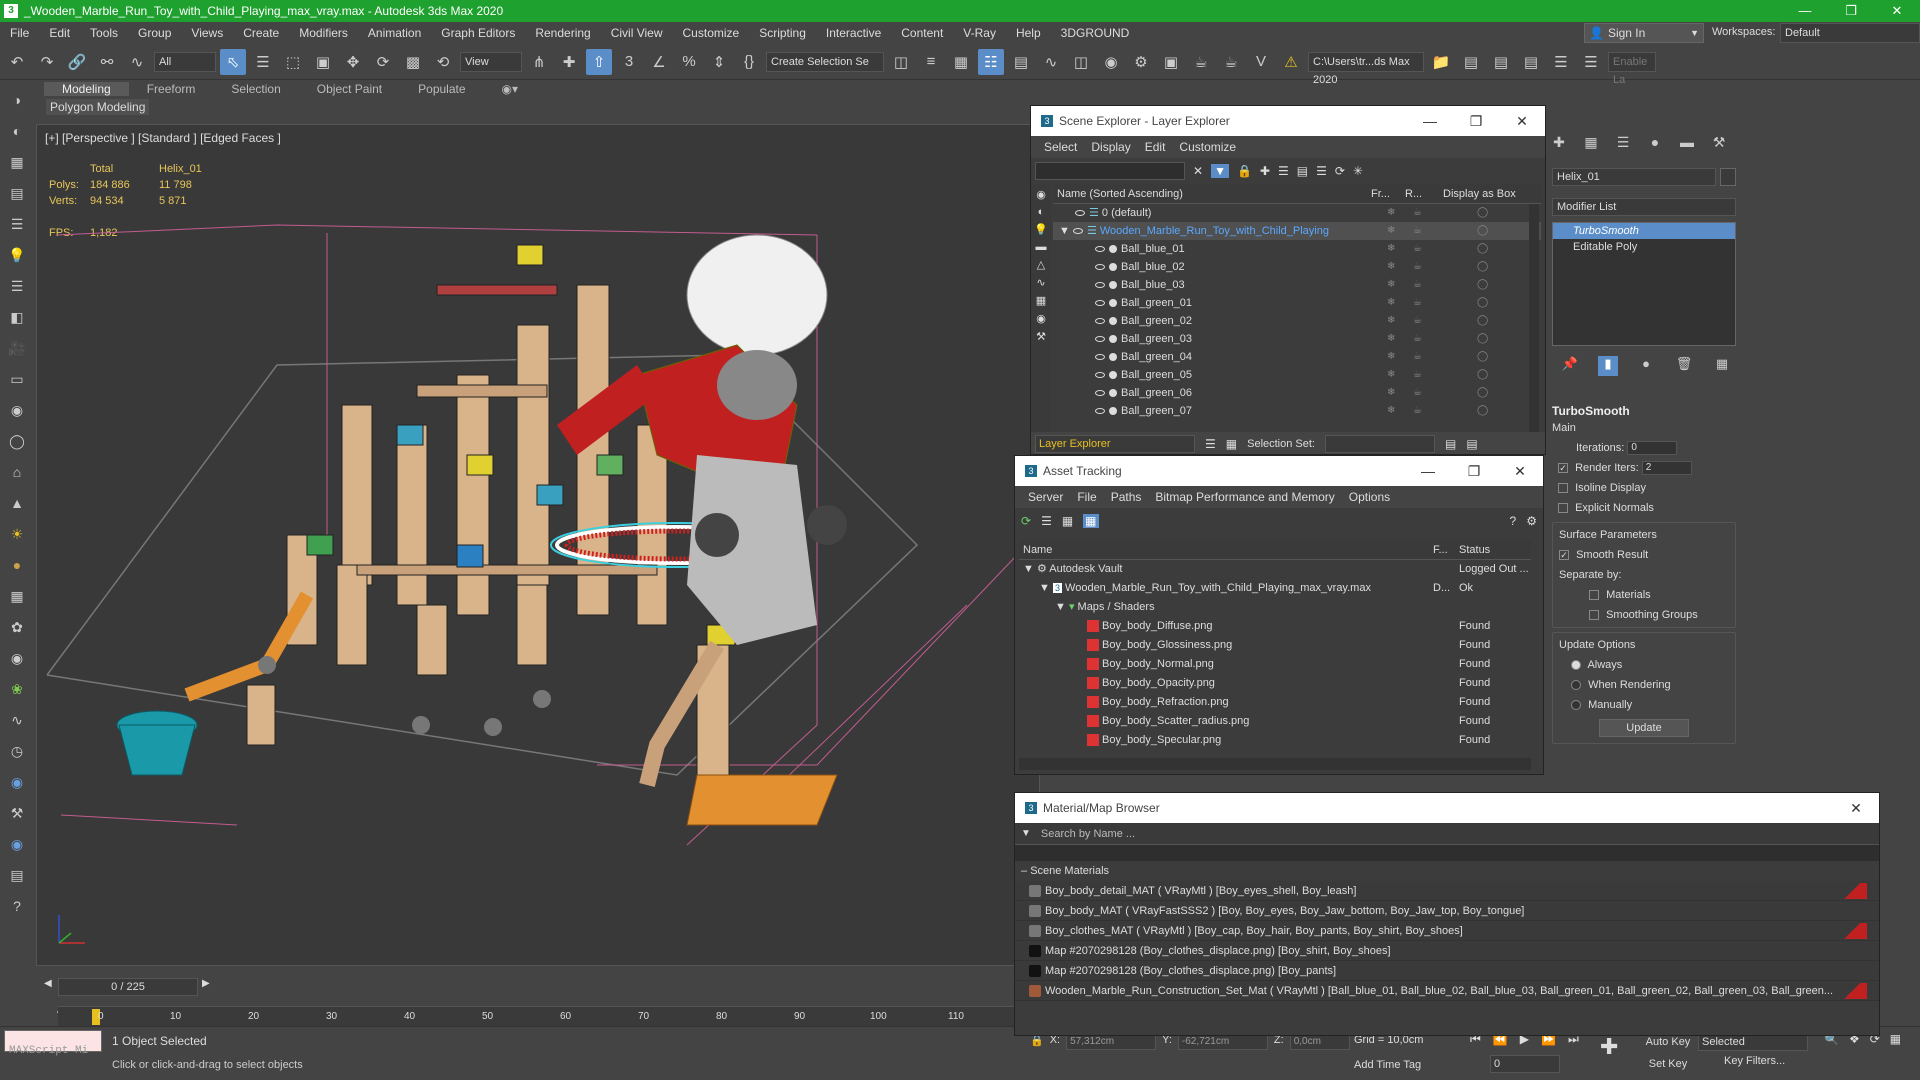  Describe the element at coordinates (1471, 62) in the screenshot. I see `layer-manager-icon: ▤` at that location.